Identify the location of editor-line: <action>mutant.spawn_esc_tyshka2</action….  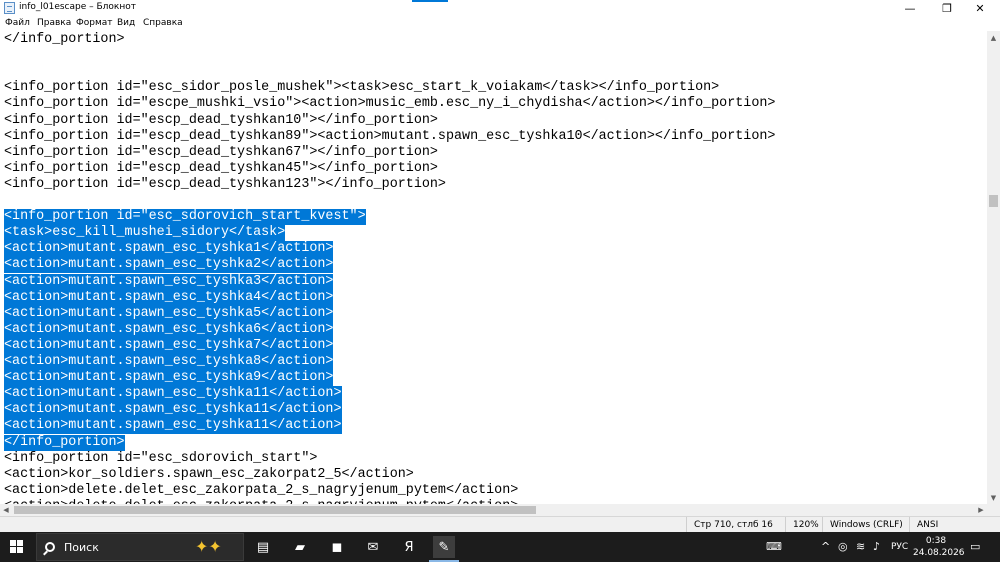
(169, 265).